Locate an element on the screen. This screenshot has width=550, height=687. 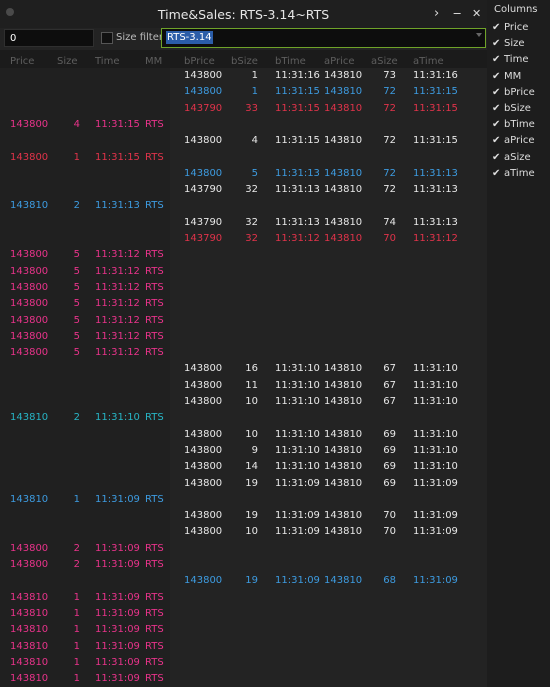
quote-row: 143800 1 11:31:15 143810 72 11:31:15 is located at coordinates (328, 92).